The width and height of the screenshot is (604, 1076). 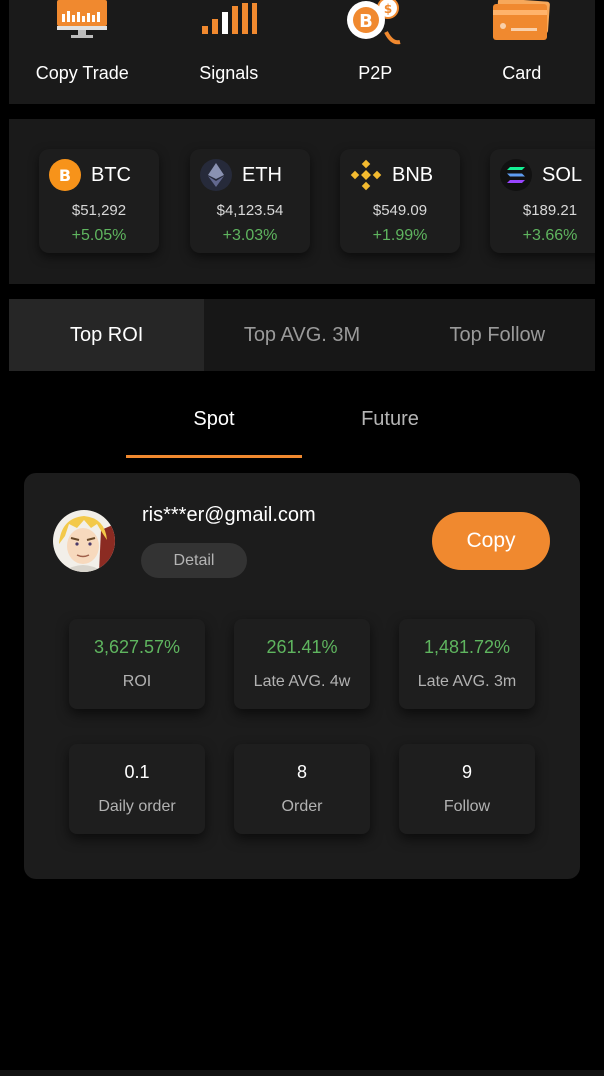 I want to click on ticker-change: +5.05%, so click(x=99, y=235).